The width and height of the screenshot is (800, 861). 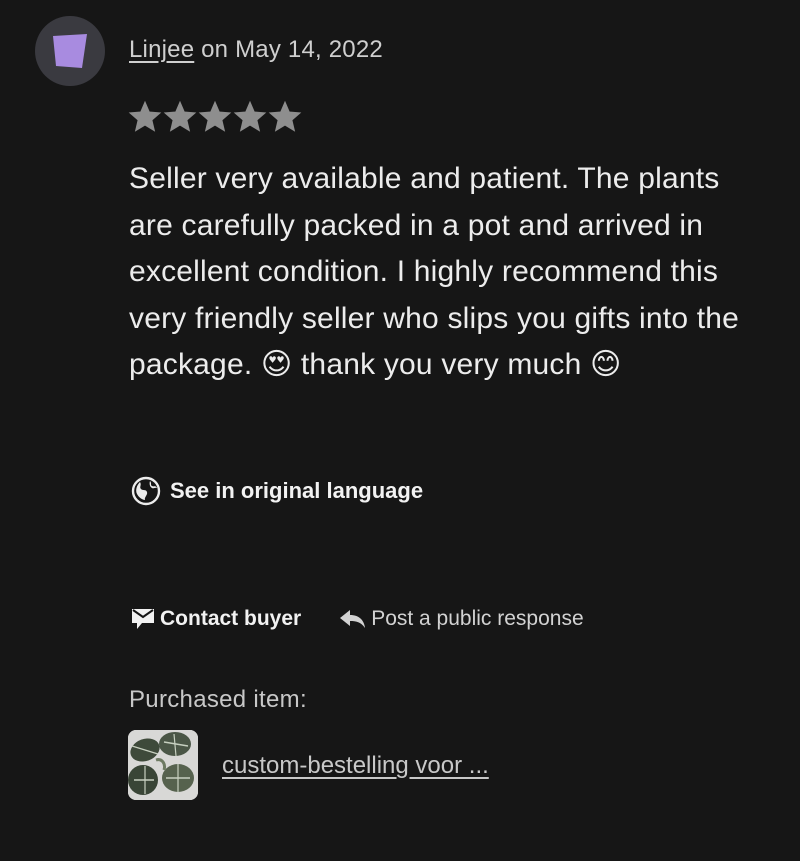 What do you see at coordinates (297, 490) in the screenshot?
I see `see-original-language-label: See in original language` at bounding box center [297, 490].